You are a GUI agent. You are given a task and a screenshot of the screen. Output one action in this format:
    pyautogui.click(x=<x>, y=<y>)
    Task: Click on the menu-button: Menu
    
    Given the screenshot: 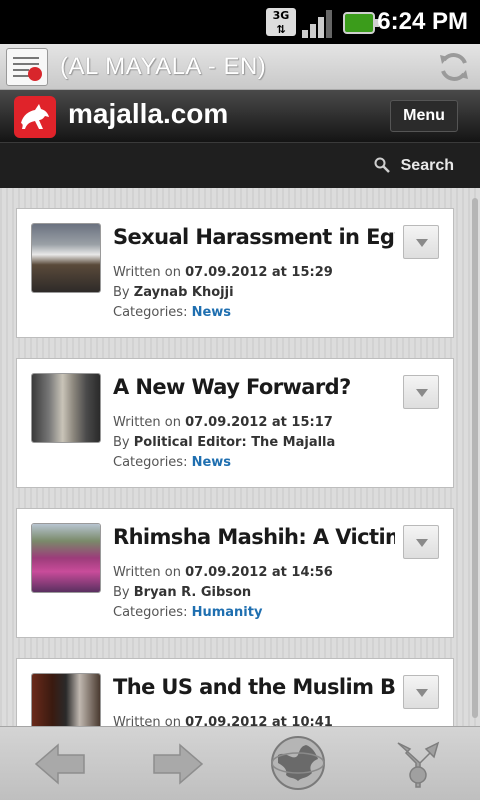 What is the action you would take?
    pyautogui.click(x=424, y=116)
    